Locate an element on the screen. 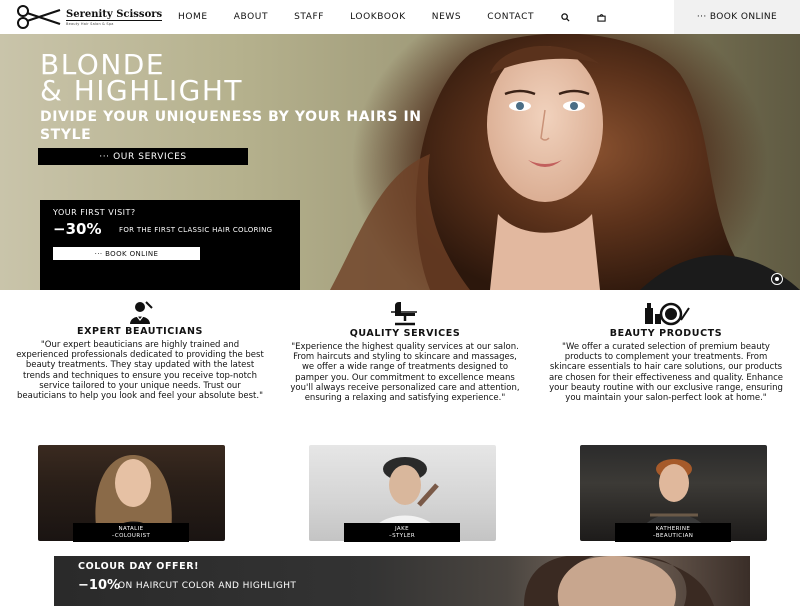 This screenshot has width=800, height=606. shopping-bag-icon is located at coordinates (601, 17).